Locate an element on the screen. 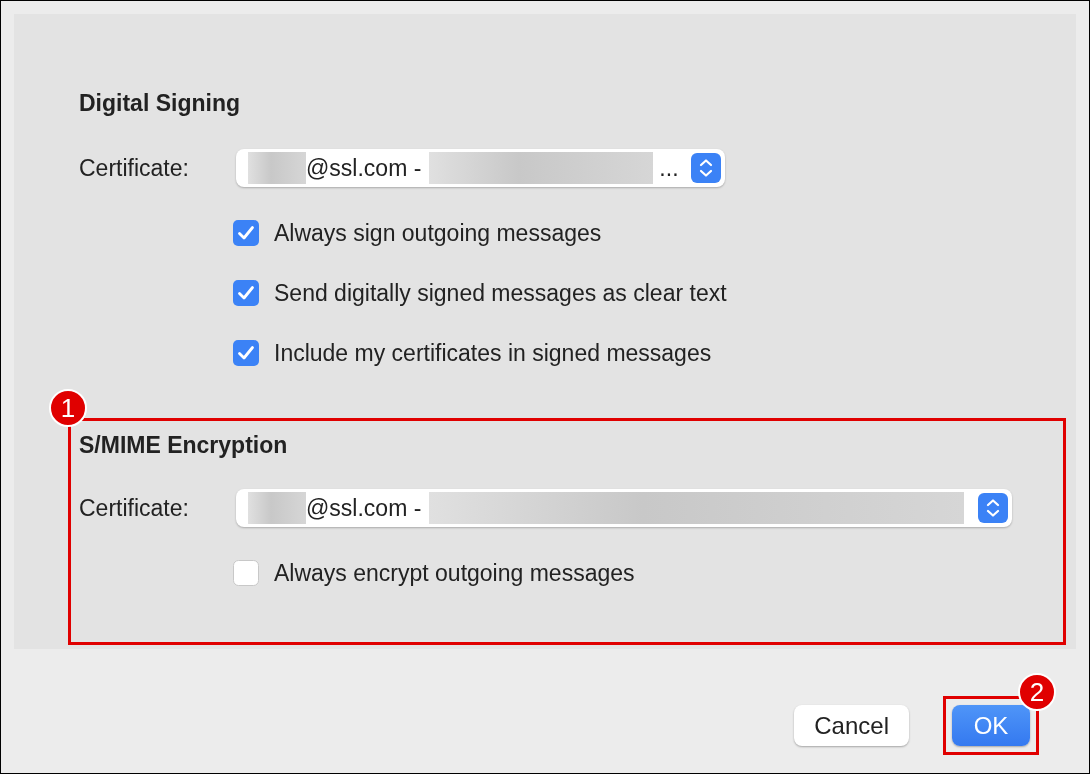 The height and width of the screenshot is (774, 1090). checkbox-label: Always encrypt outgoing messages is located at coordinates (454, 573).